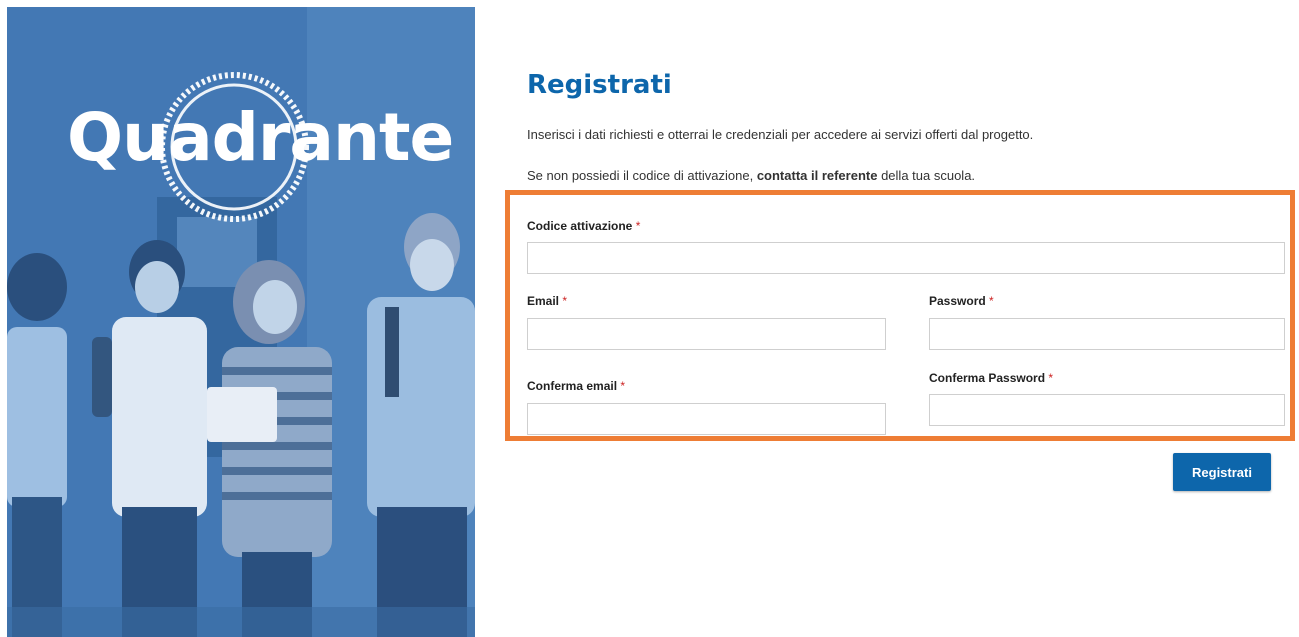 The height and width of the screenshot is (637, 1299). Describe the element at coordinates (926, 175) in the screenshot. I see `note-suffix: della tua scuola.` at that location.